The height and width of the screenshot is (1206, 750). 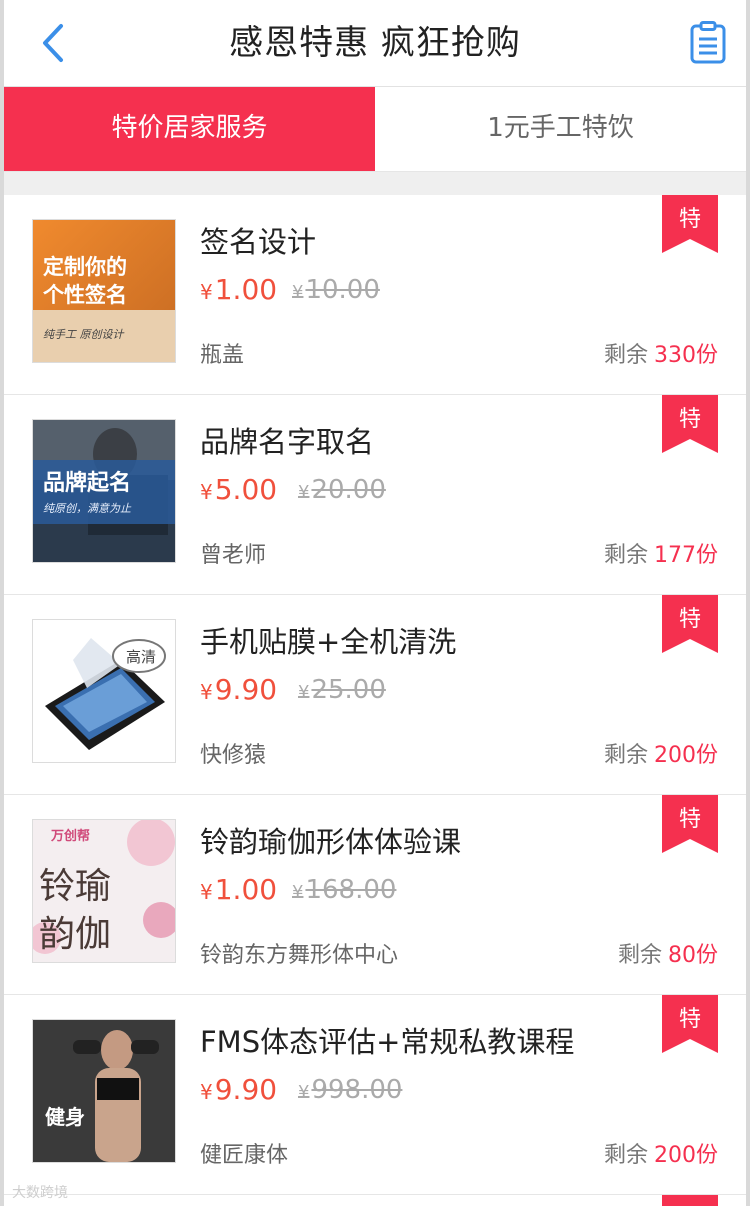 What do you see at coordinates (70, 836) in the screenshot?
I see `svg-text: 万创帮` at bounding box center [70, 836].